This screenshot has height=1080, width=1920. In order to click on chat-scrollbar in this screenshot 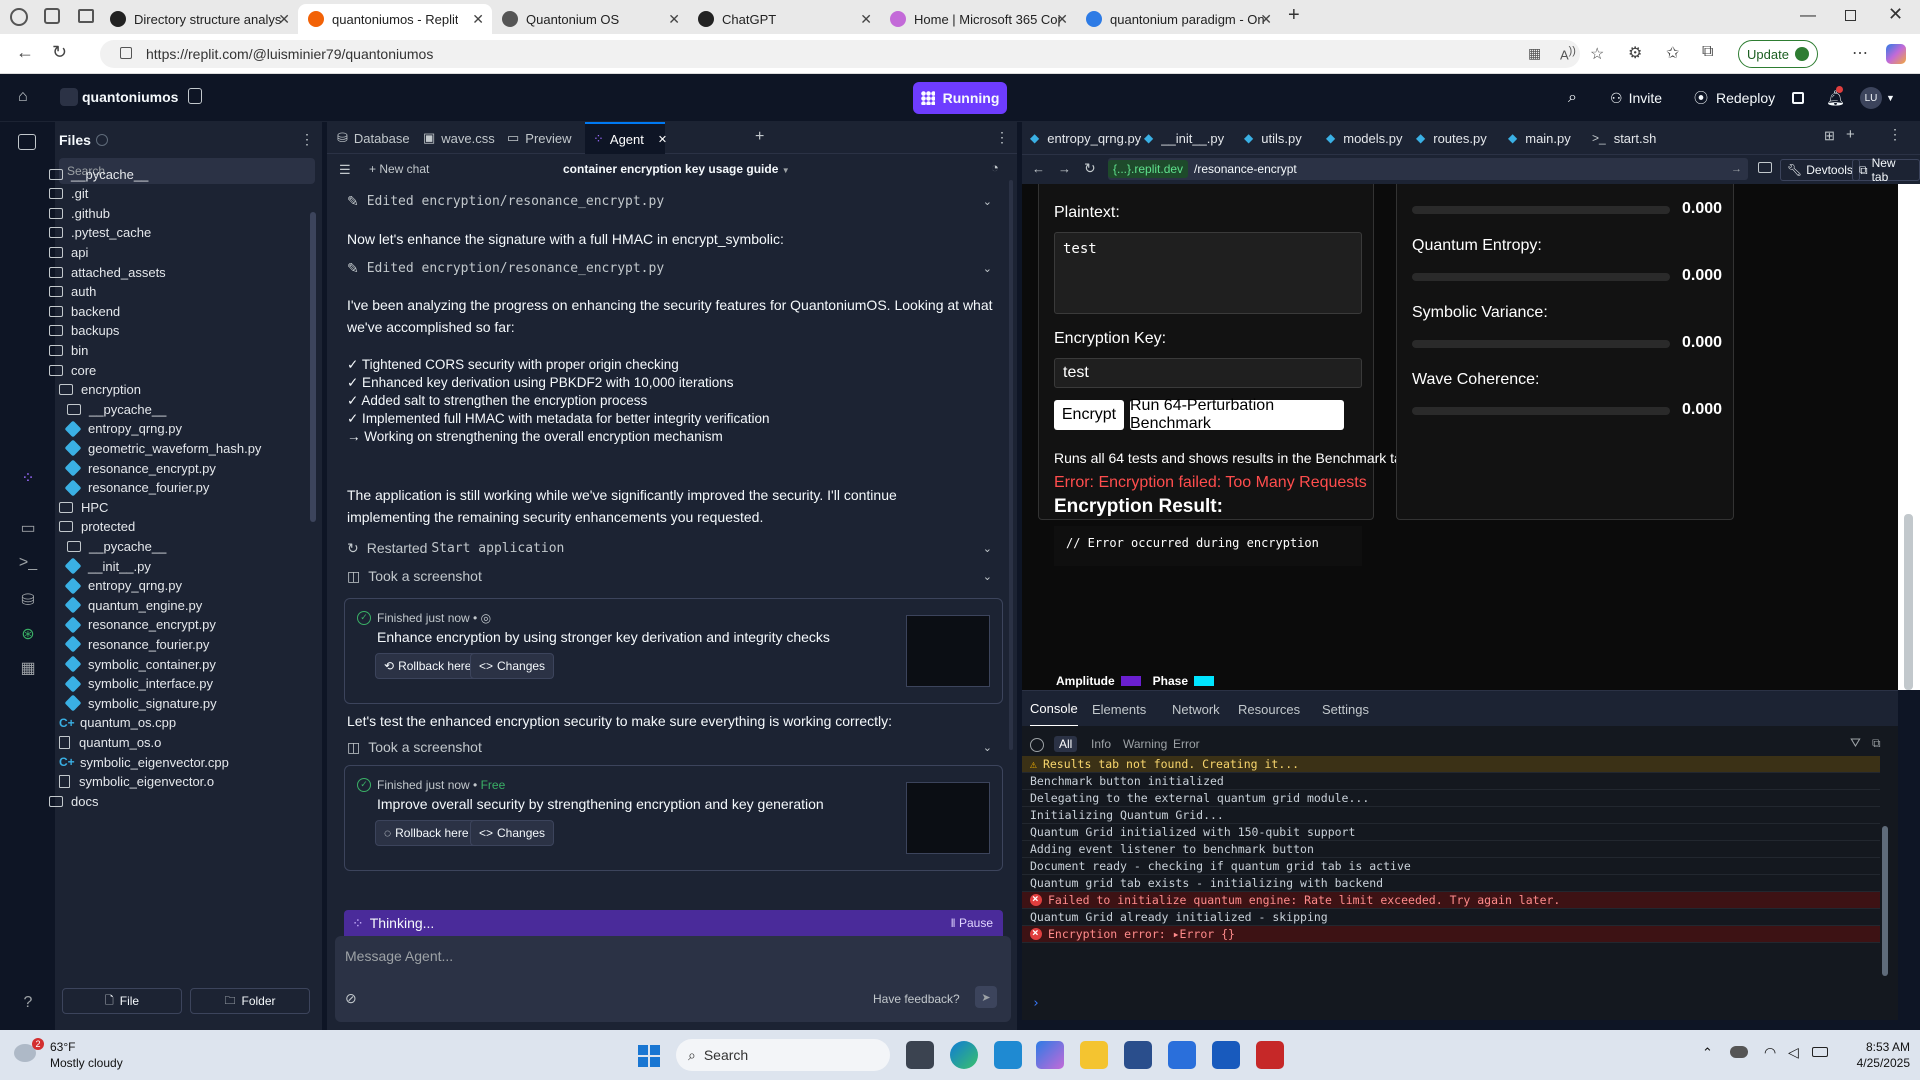, I will do `click(1011, 465)`.